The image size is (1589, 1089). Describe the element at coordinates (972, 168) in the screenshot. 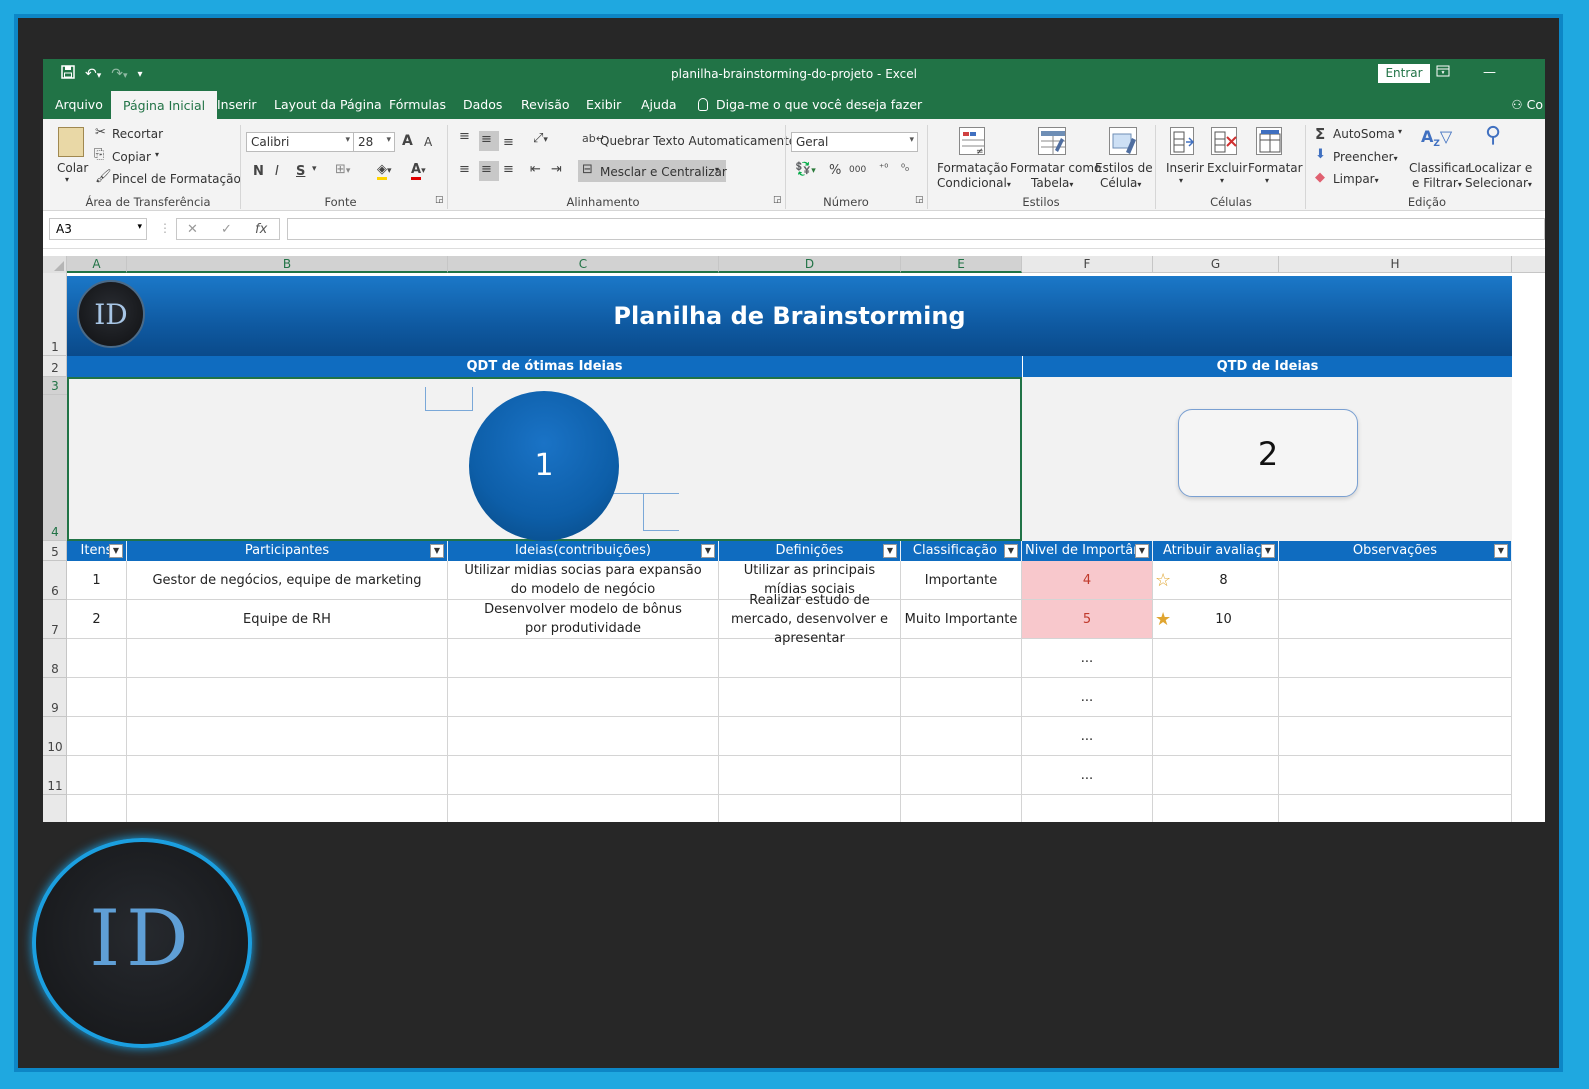

I see `conditional-formatting-label-1: Formatação` at that location.